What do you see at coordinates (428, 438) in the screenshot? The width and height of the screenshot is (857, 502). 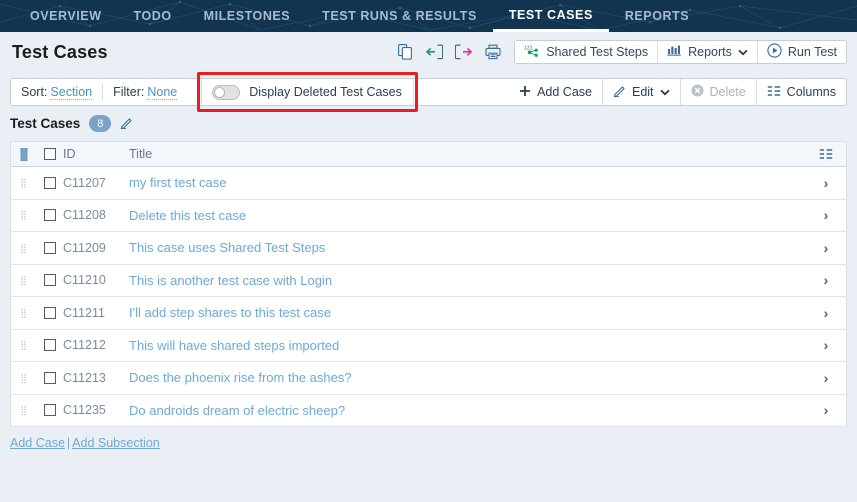 I see `table-footer-links: Add Case | Add Subsection` at bounding box center [428, 438].